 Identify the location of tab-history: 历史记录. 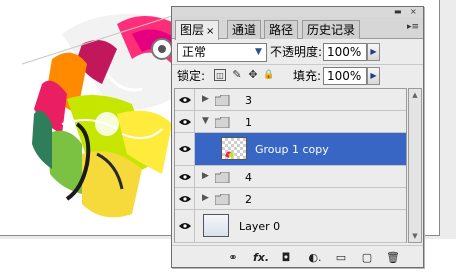
(331, 29).